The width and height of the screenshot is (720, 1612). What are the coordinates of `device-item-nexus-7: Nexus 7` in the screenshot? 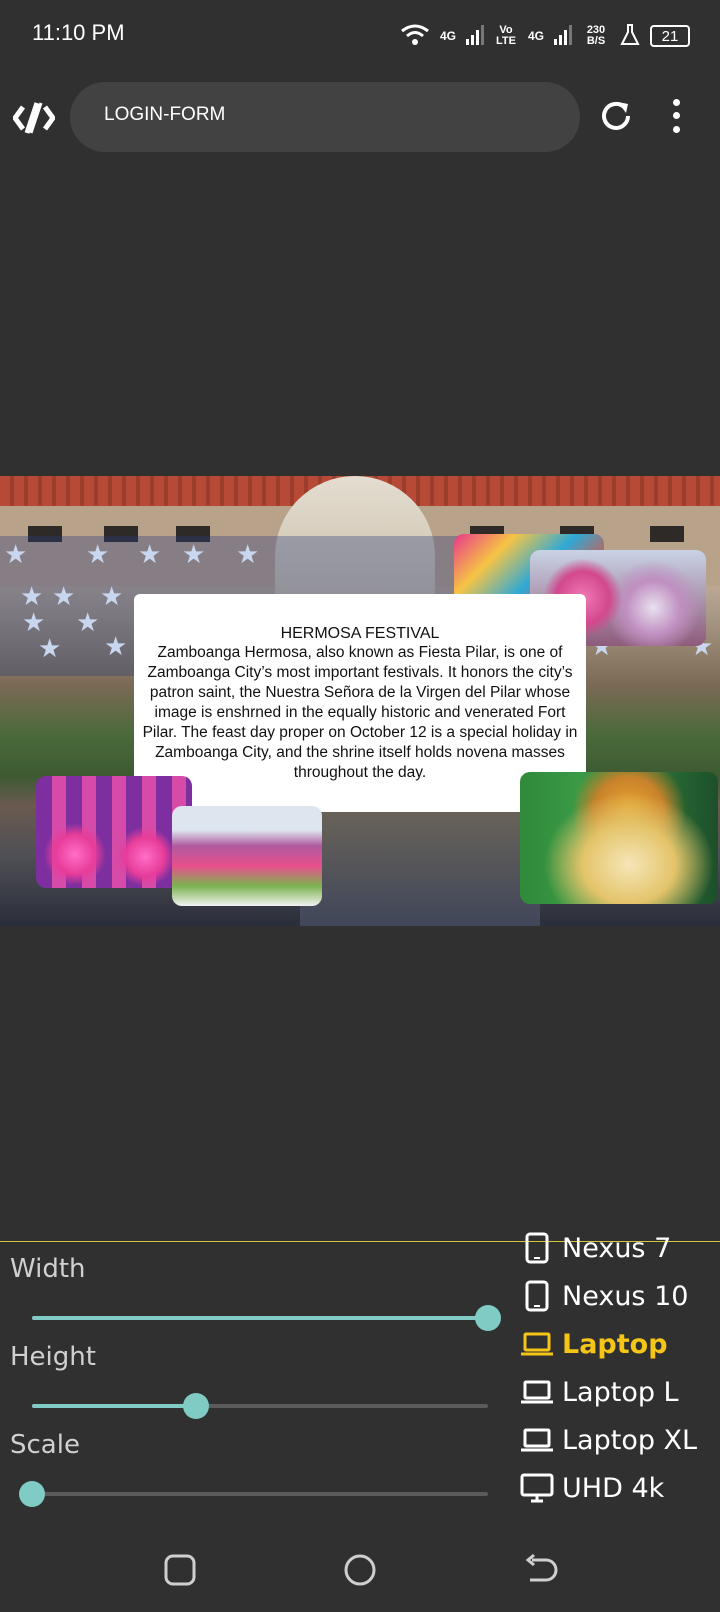 It's located at (595, 1248).